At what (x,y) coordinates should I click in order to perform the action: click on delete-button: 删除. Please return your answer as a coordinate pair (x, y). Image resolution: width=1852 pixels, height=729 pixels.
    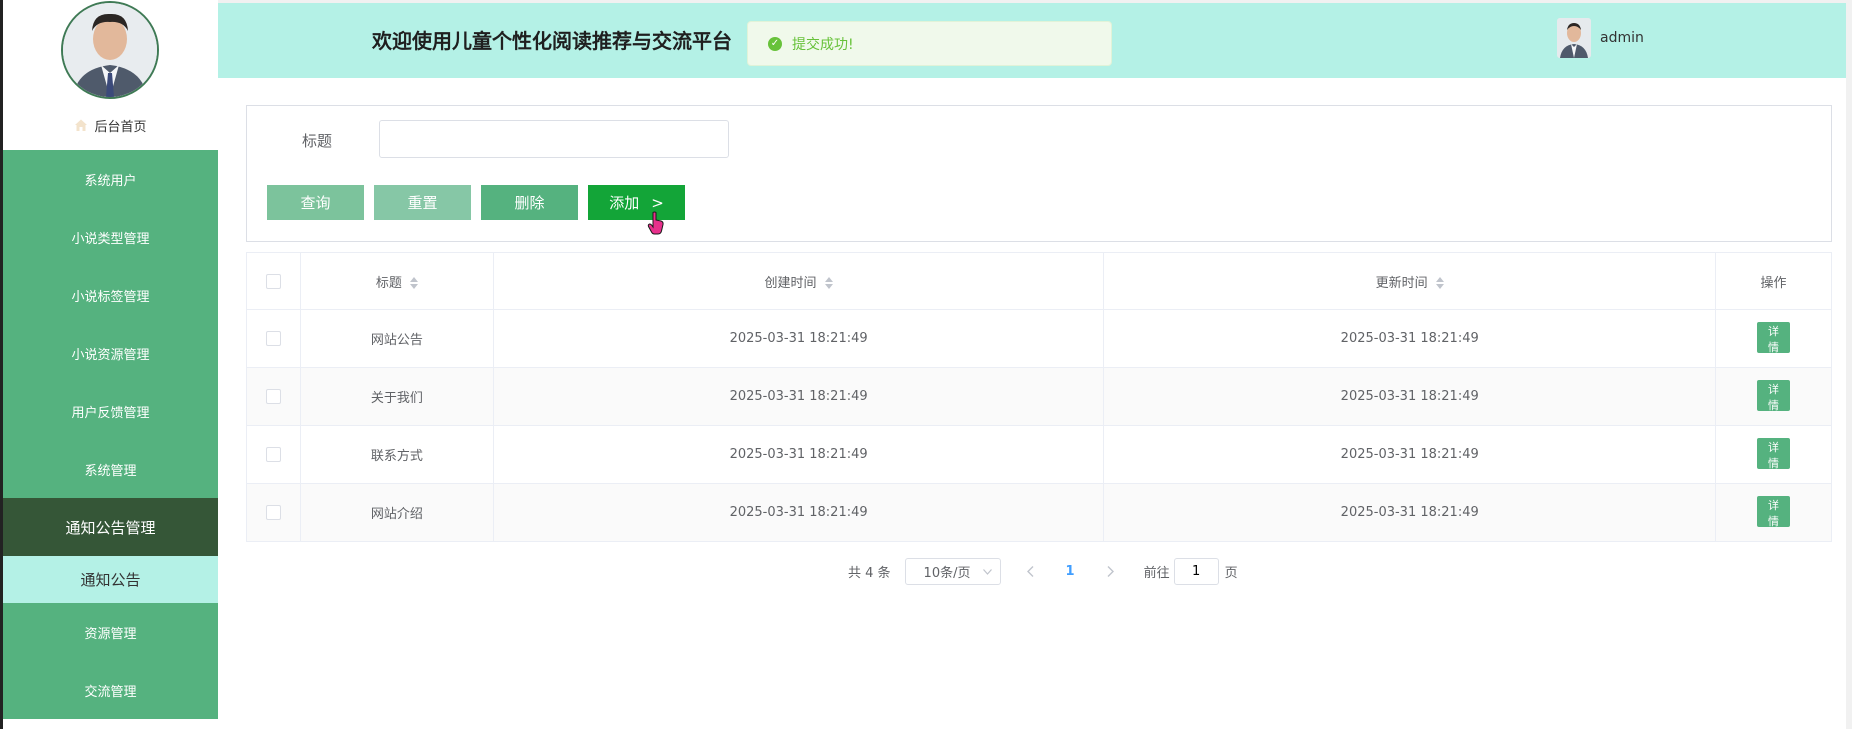
    Looking at the image, I should click on (529, 202).